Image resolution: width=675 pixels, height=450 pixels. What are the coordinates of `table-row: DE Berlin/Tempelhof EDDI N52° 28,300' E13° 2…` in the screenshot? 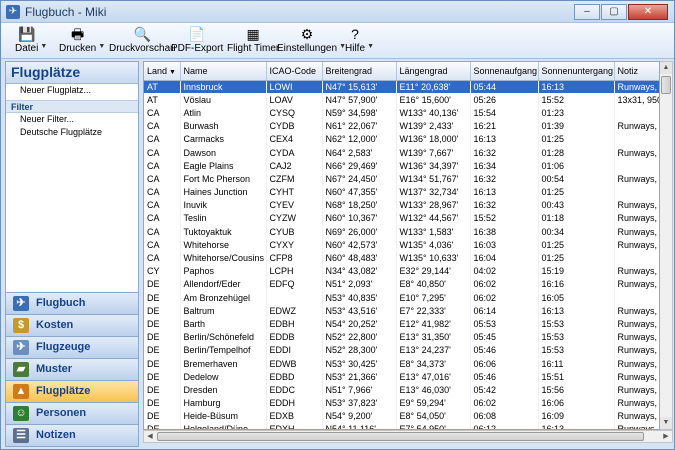 It's located at (401, 350).